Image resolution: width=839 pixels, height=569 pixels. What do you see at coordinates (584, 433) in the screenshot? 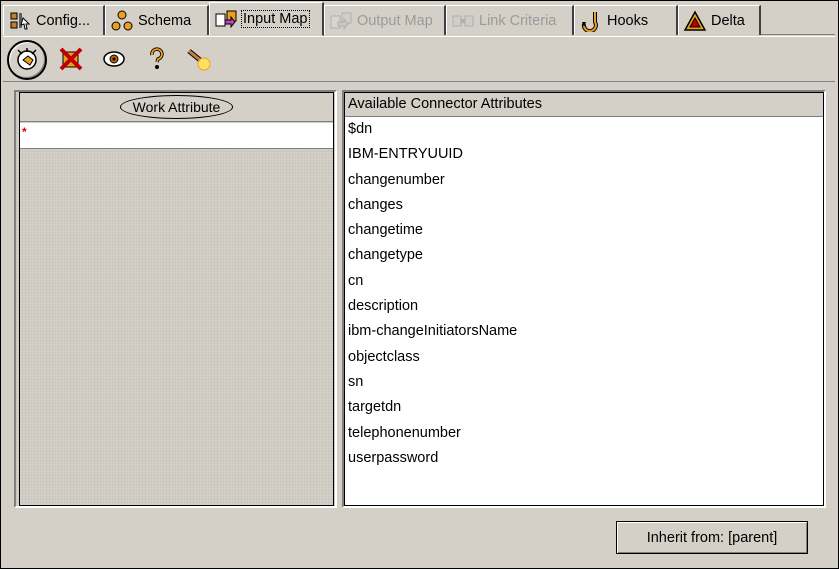
I see `list-item: telephonenumber` at bounding box center [584, 433].